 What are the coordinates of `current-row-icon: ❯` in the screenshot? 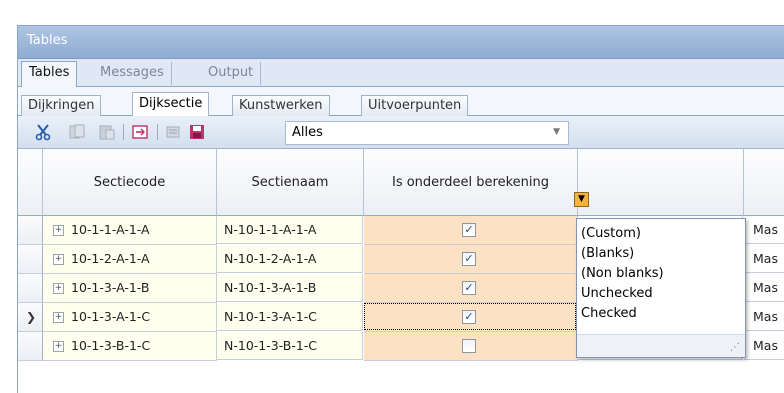 It's located at (31, 317).